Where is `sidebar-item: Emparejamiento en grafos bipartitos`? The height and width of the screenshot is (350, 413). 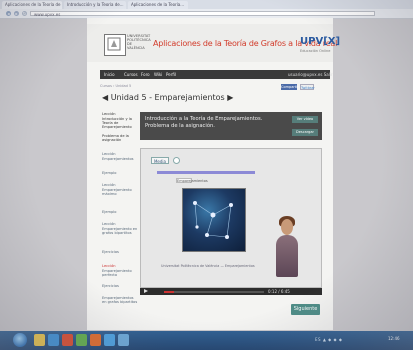 sidebar-item: Emparejamiento en grafos bipartitos is located at coordinates (120, 231).